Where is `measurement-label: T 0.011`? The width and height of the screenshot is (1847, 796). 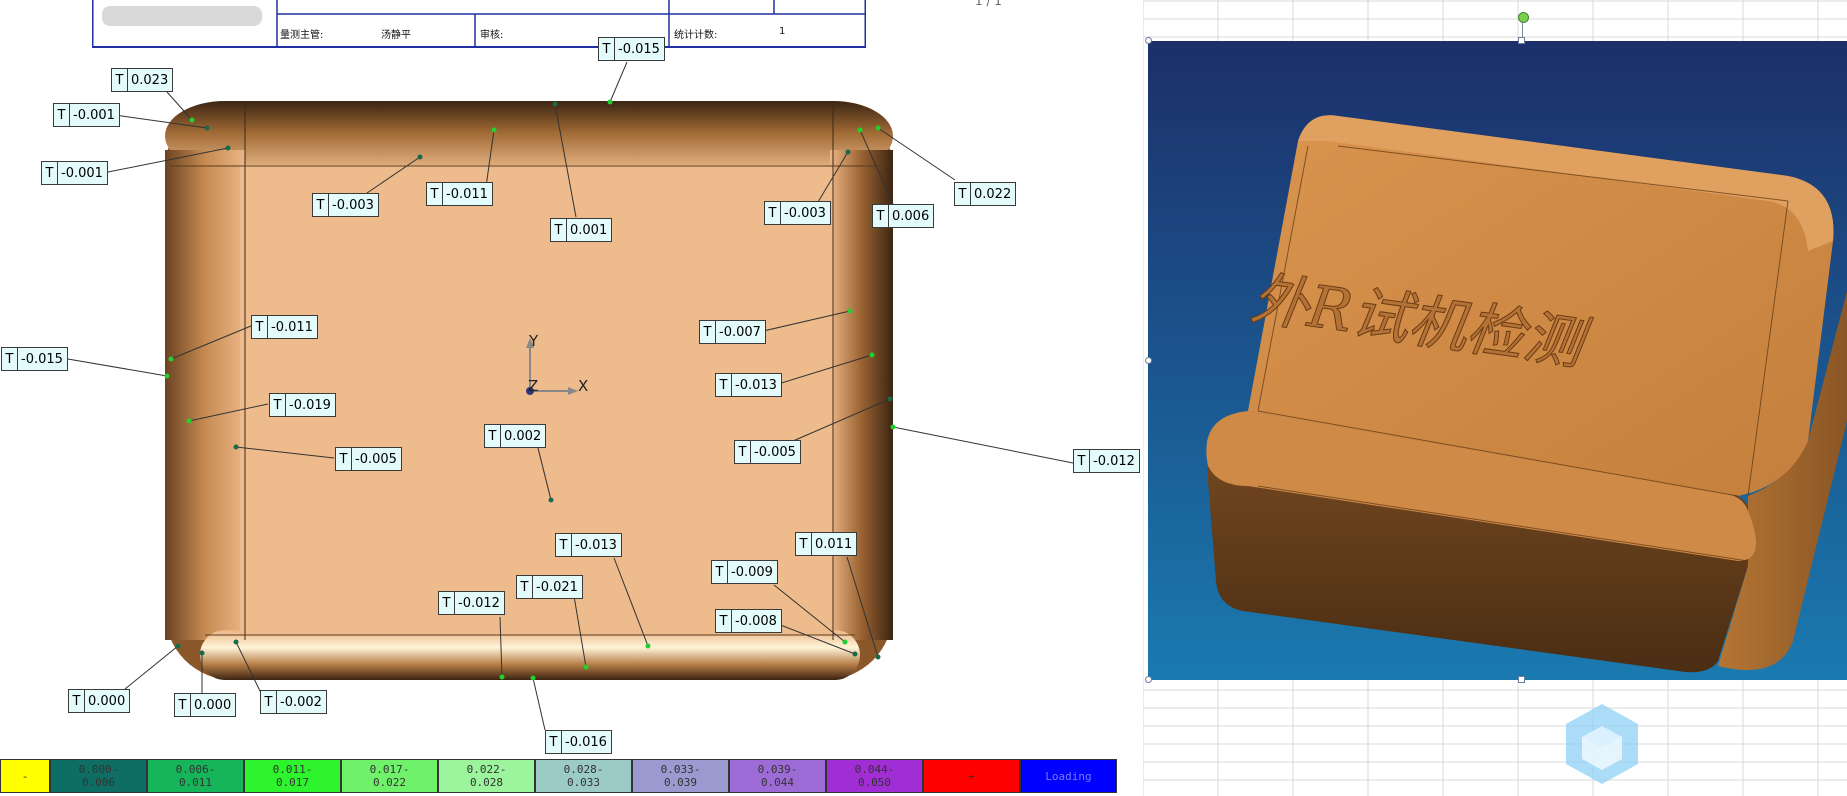 measurement-label: T 0.011 is located at coordinates (826, 544).